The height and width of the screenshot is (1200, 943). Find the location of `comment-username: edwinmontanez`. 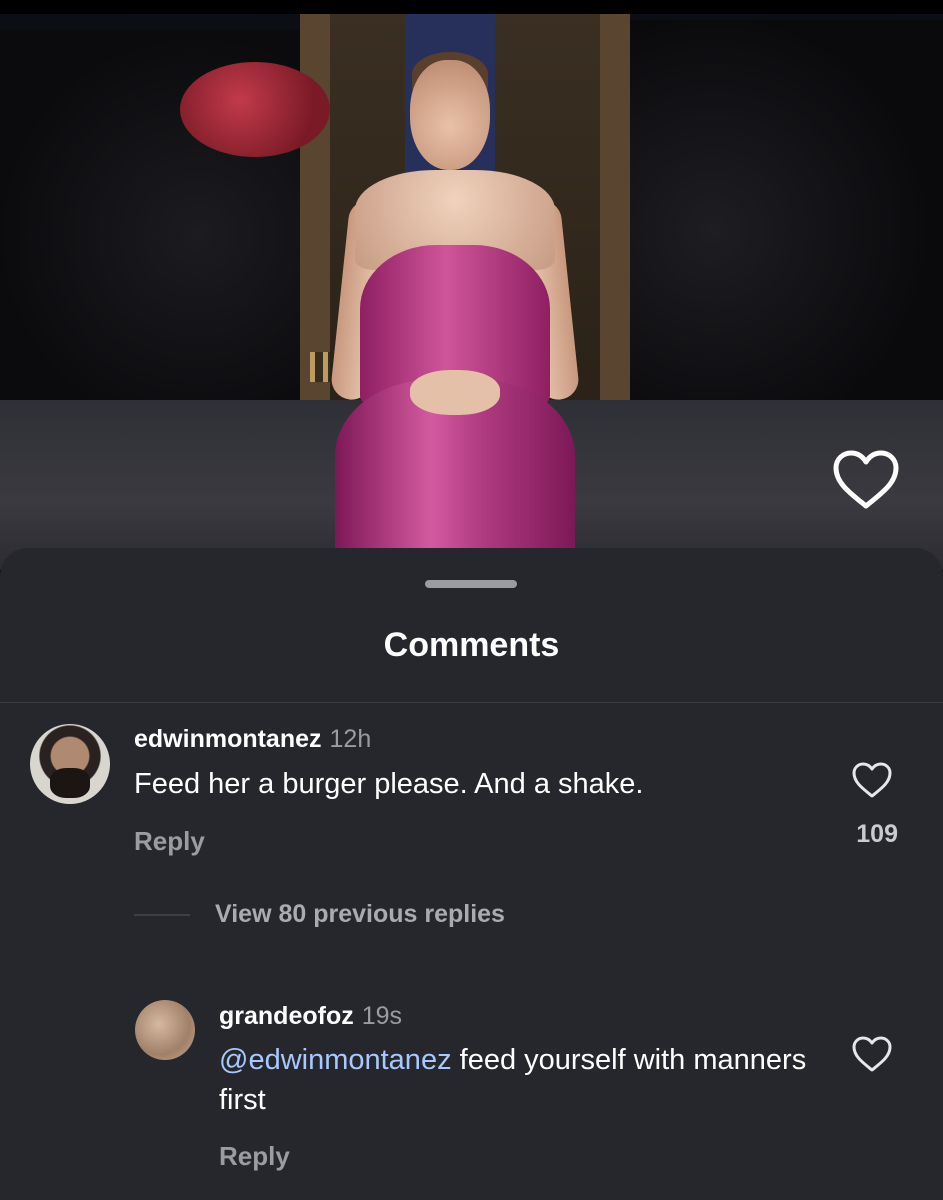

comment-username: edwinmontanez is located at coordinates (228, 739).